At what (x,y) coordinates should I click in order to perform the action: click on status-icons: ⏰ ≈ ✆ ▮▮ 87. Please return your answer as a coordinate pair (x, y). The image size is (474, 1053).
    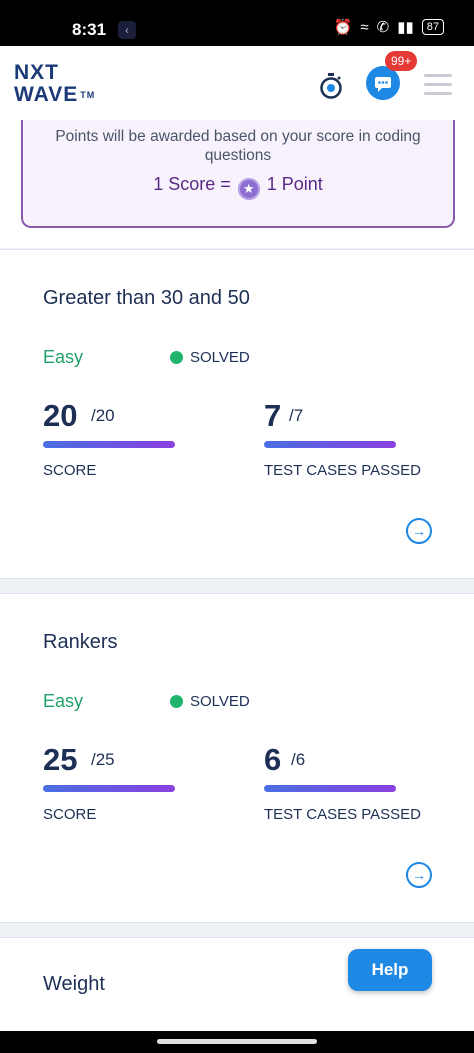
    Looking at the image, I should click on (389, 27).